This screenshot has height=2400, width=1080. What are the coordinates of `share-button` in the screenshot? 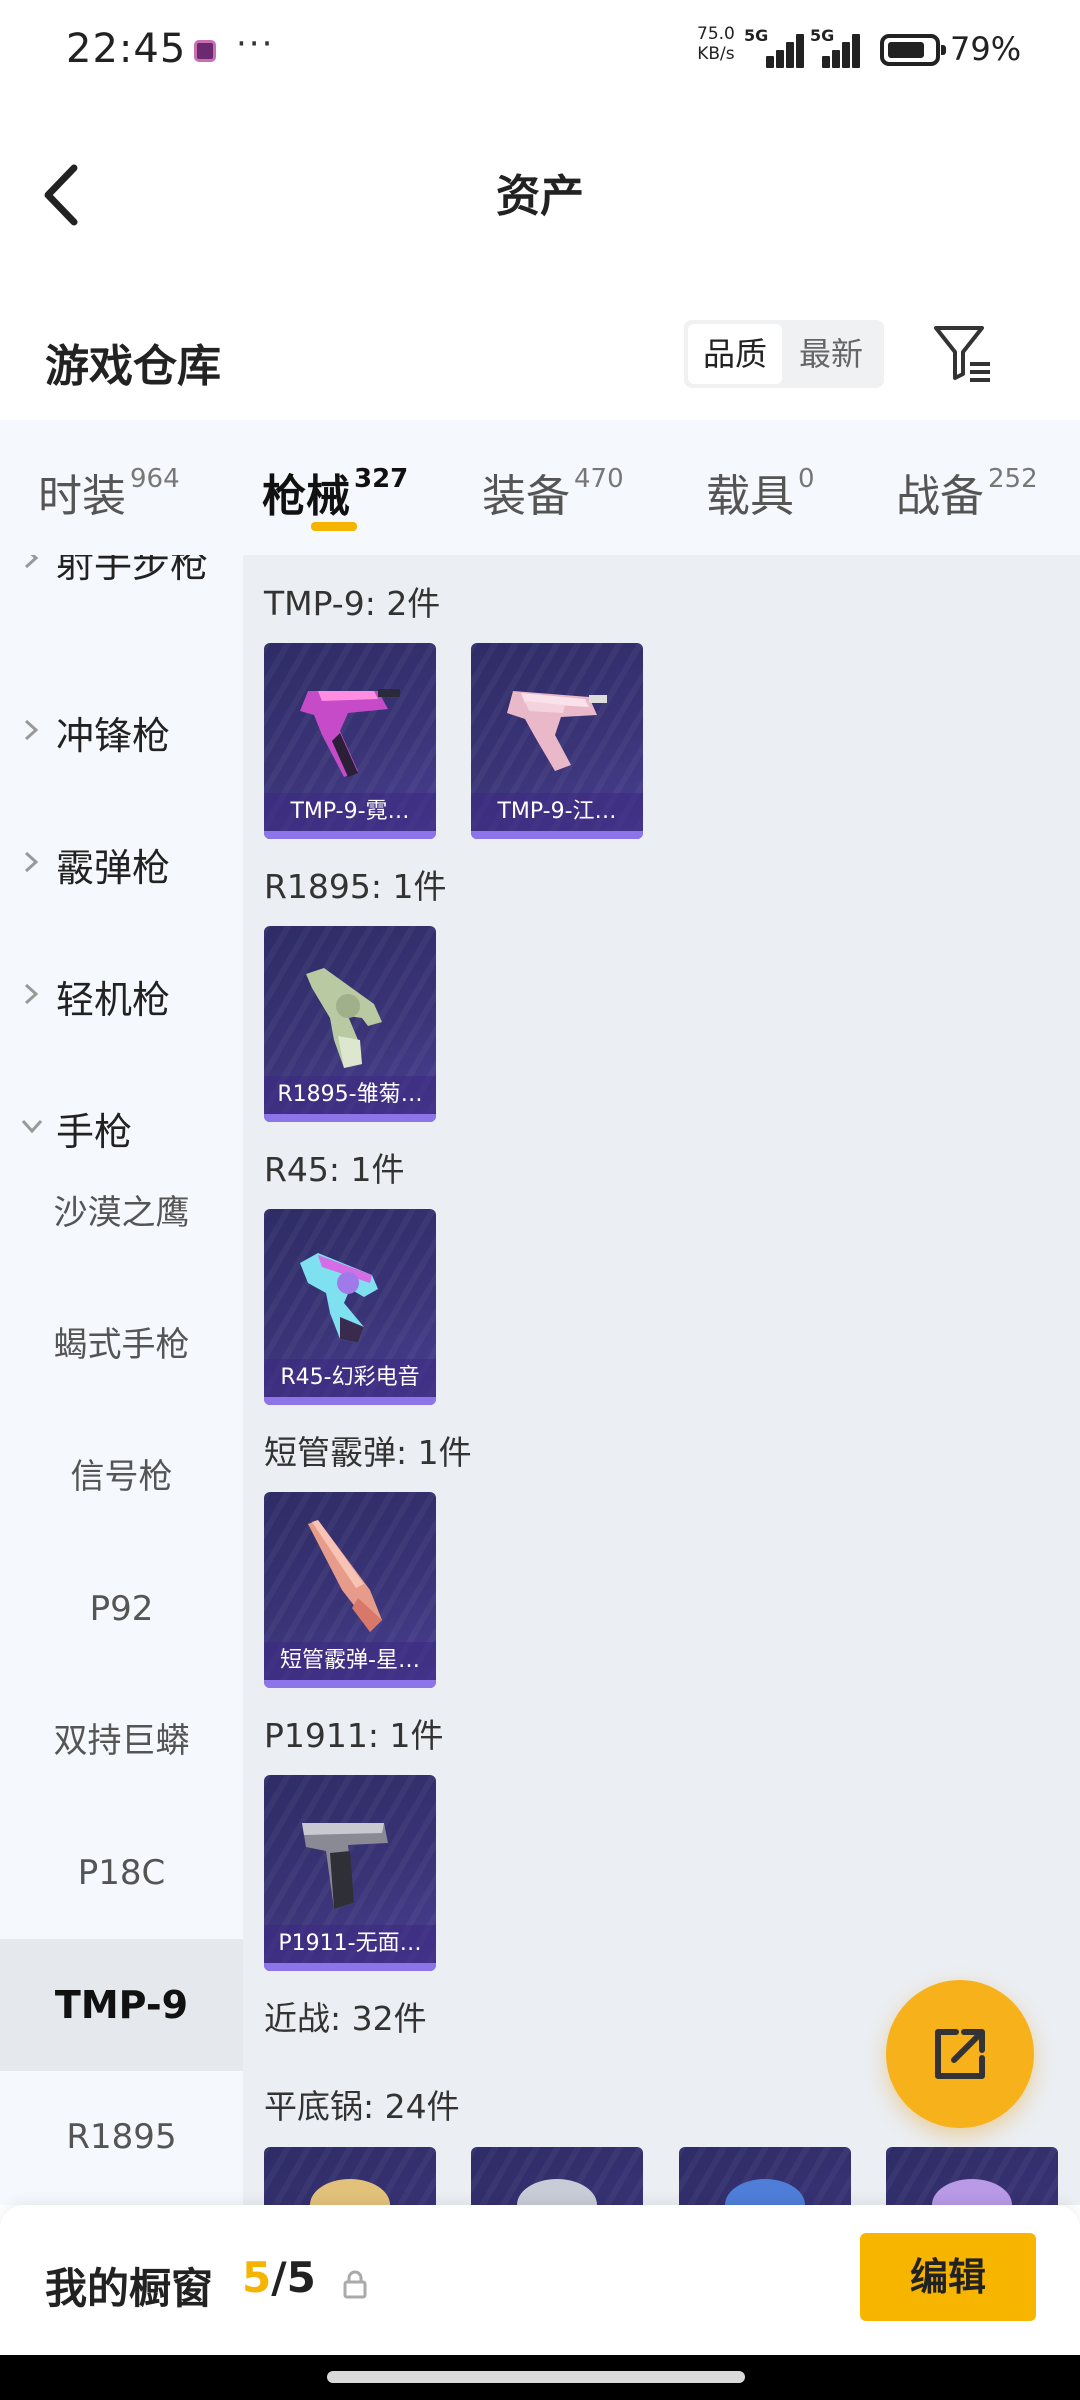 It's located at (960, 2054).